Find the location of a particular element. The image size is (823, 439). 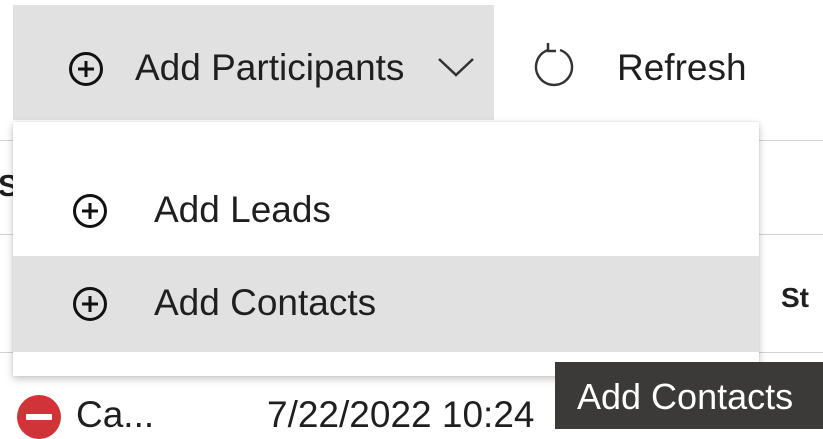

tooltip: Add Contacts is located at coordinates (689, 395).